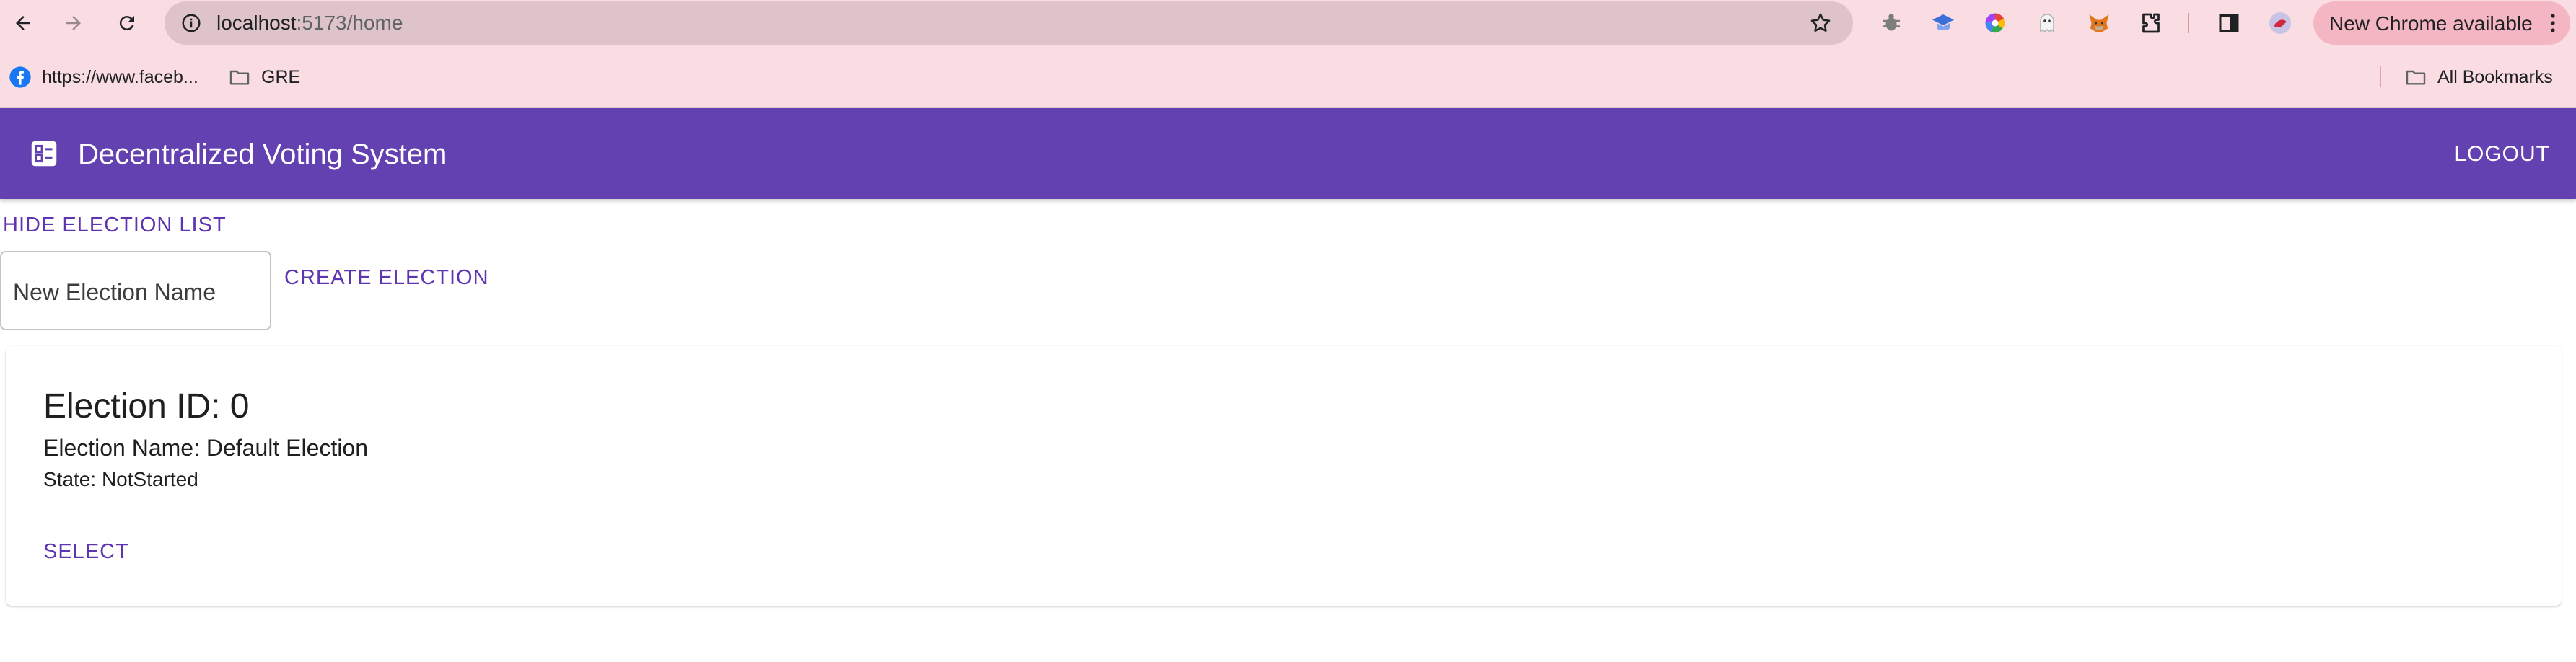 This screenshot has height=662, width=2576. I want to click on reload-button, so click(127, 23).